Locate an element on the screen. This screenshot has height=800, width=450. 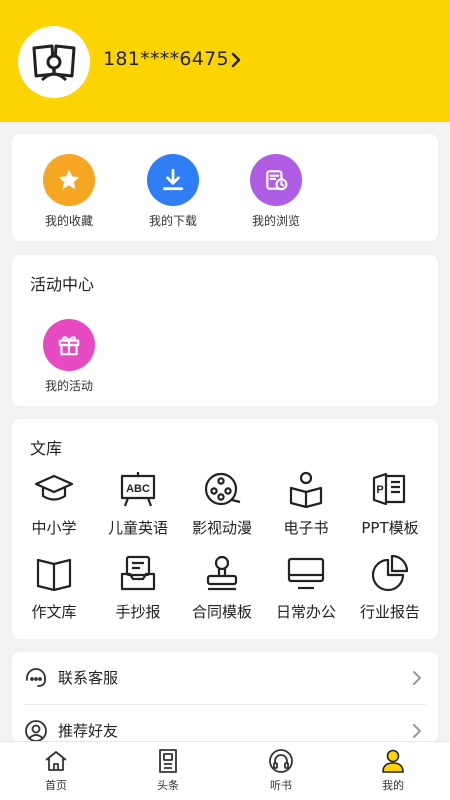
star-icon is located at coordinates (69, 179).